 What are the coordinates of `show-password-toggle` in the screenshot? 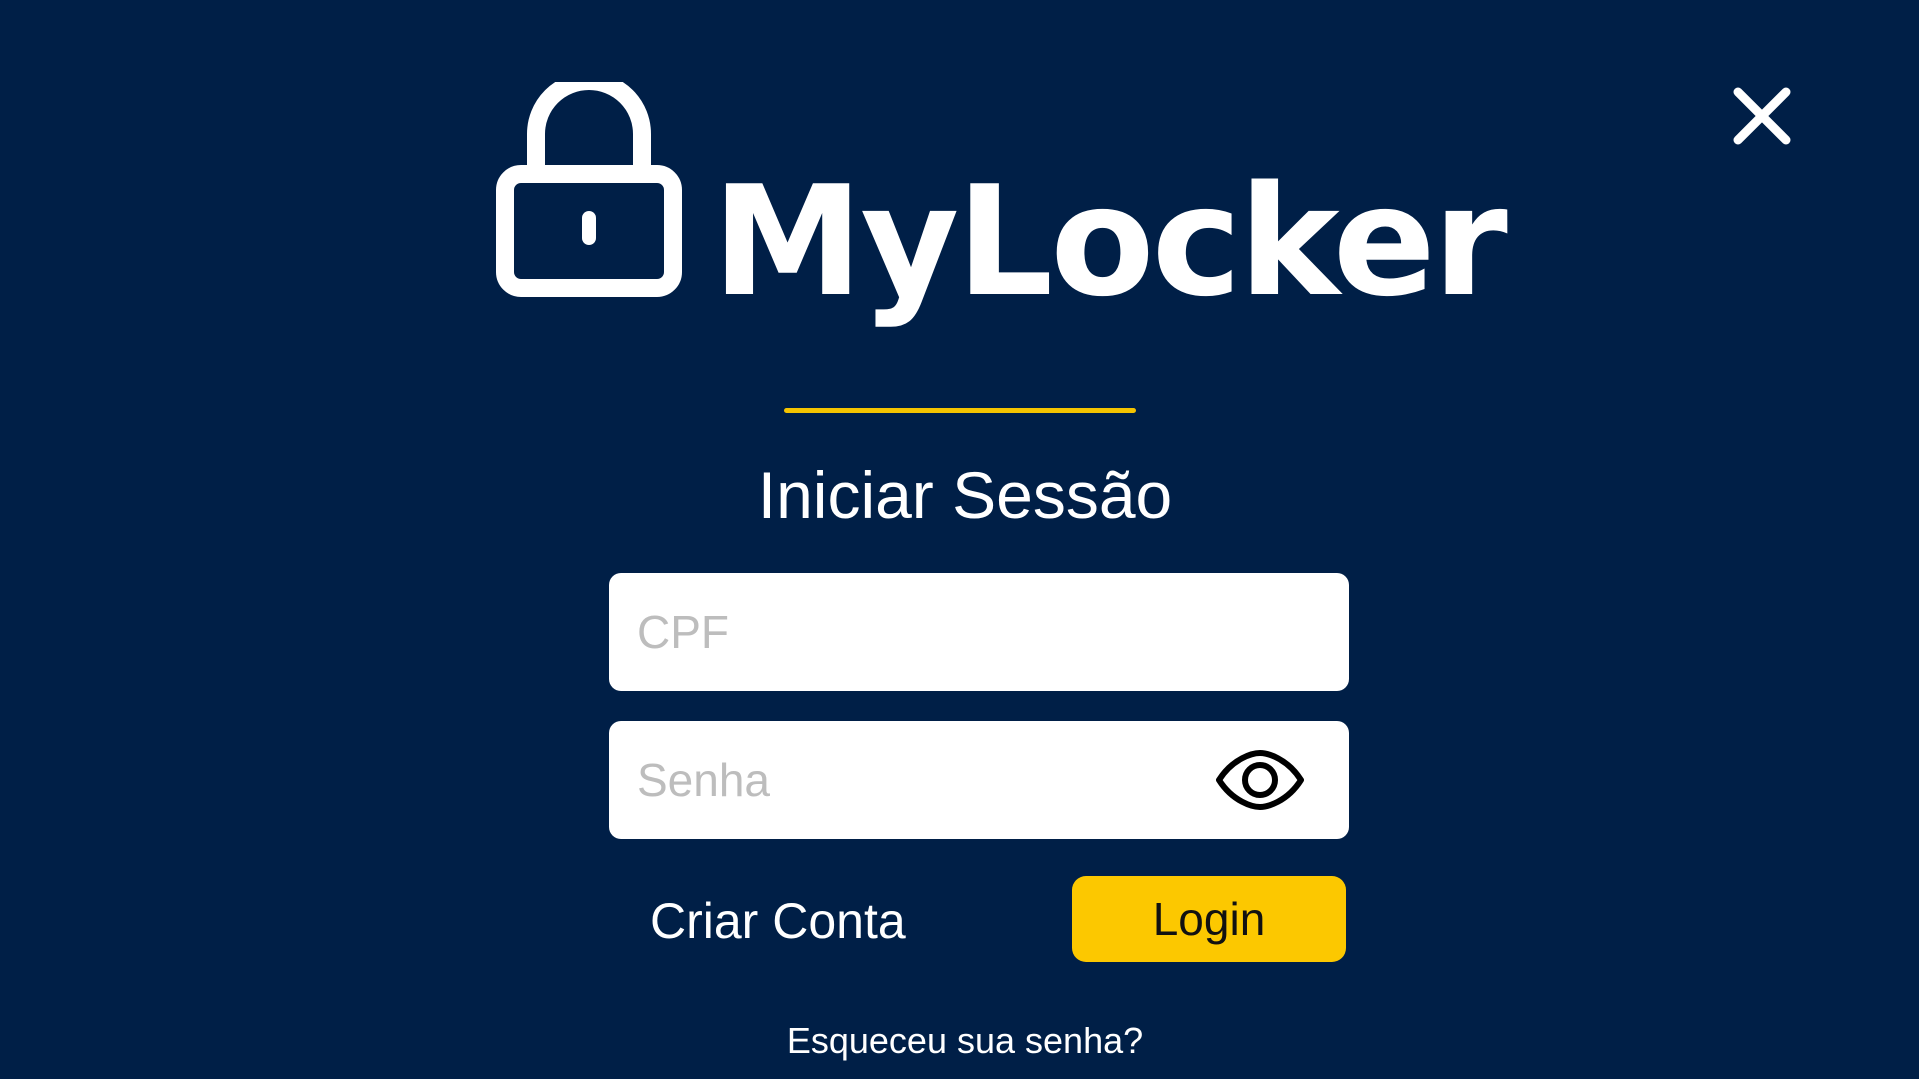 It's located at (1260, 780).